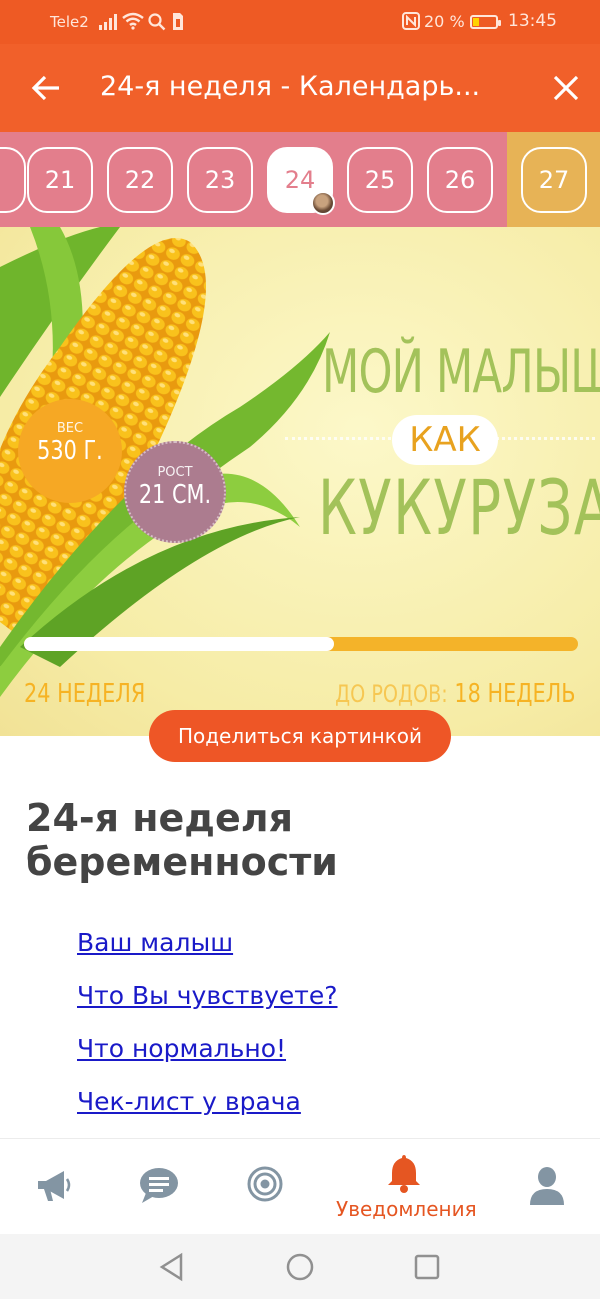  I want to click on week-item-selected: 24, so click(301, 181).